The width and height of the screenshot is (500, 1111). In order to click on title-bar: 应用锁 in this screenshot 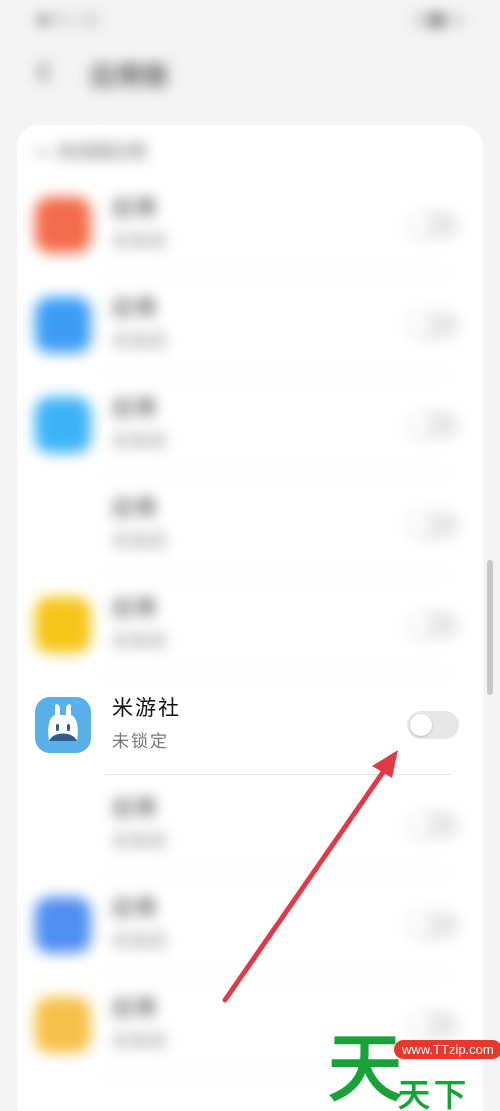, I will do `click(250, 74)`.